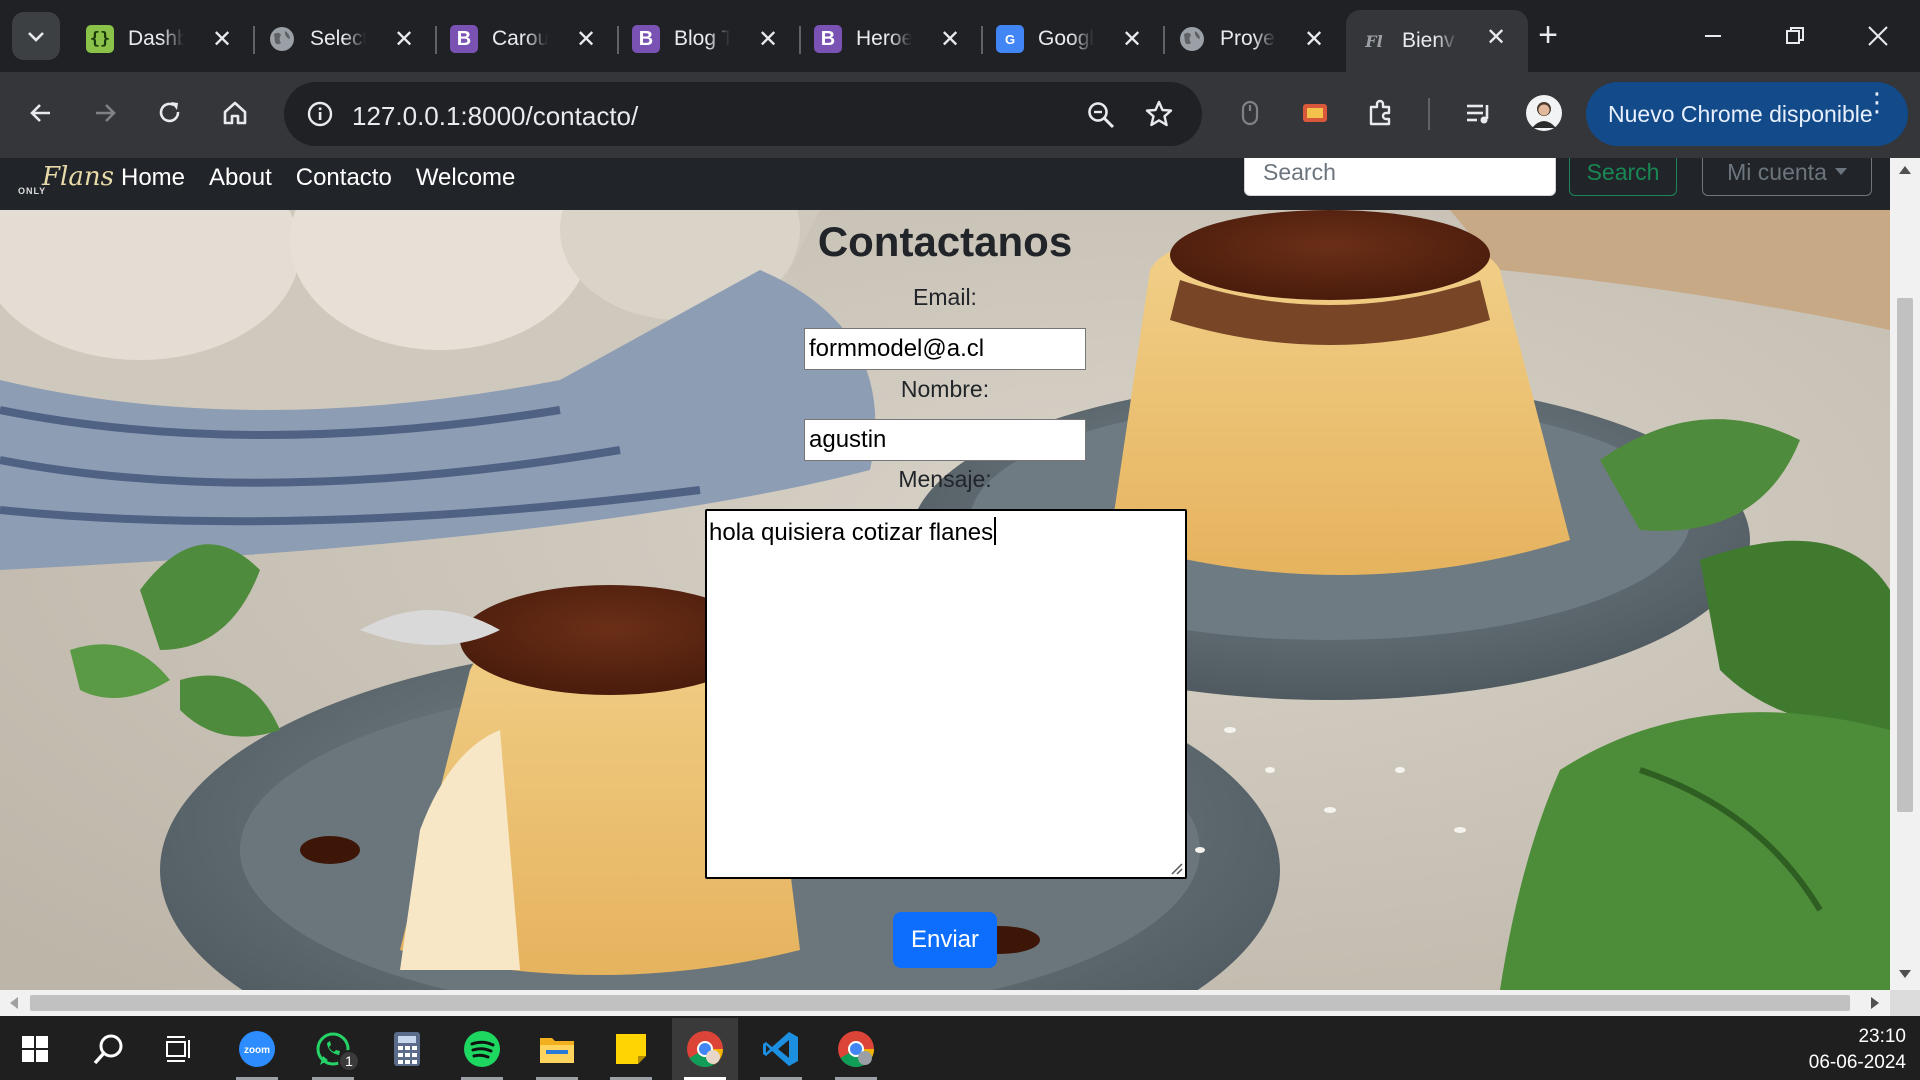 Image resolution: width=1920 pixels, height=1080 pixels. What do you see at coordinates (35, 1049) in the screenshot?
I see `start-button` at bounding box center [35, 1049].